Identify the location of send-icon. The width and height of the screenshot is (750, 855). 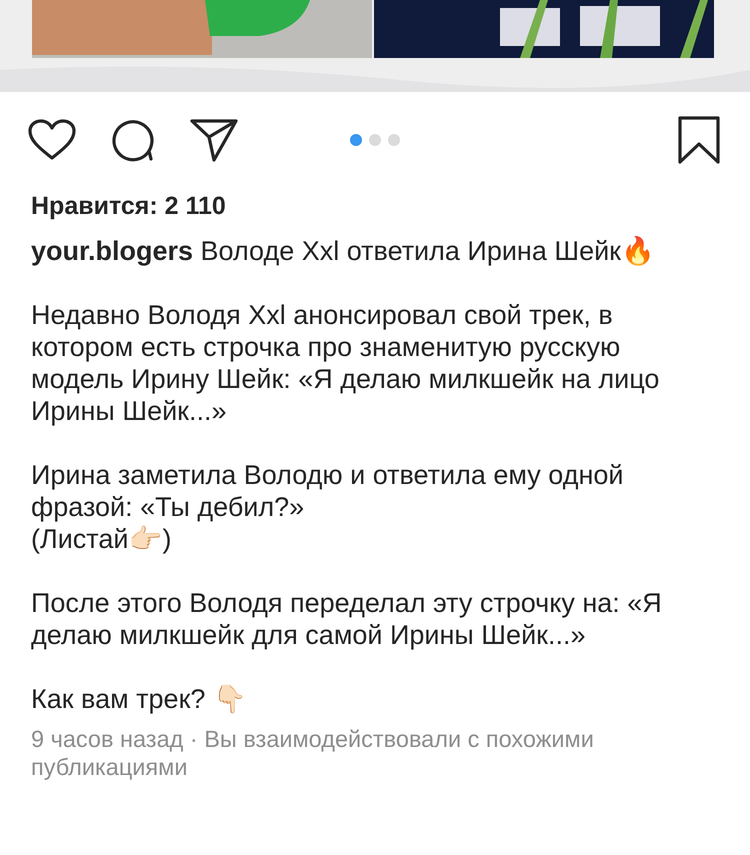
(214, 140).